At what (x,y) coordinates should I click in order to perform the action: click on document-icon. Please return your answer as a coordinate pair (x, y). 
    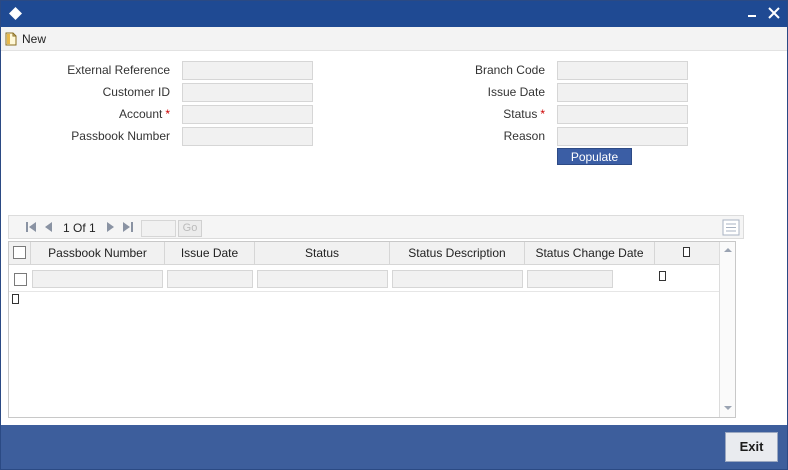
    Looking at the image, I should click on (11, 39).